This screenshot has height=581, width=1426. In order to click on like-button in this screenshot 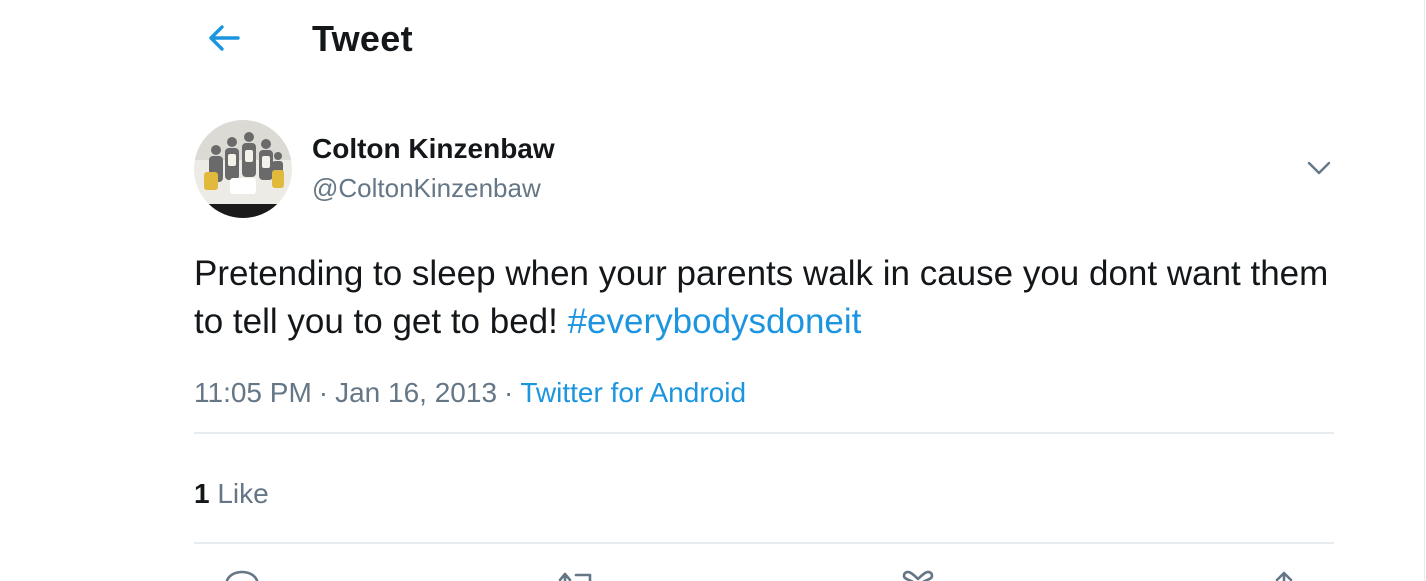, I will do `click(918, 574)`.